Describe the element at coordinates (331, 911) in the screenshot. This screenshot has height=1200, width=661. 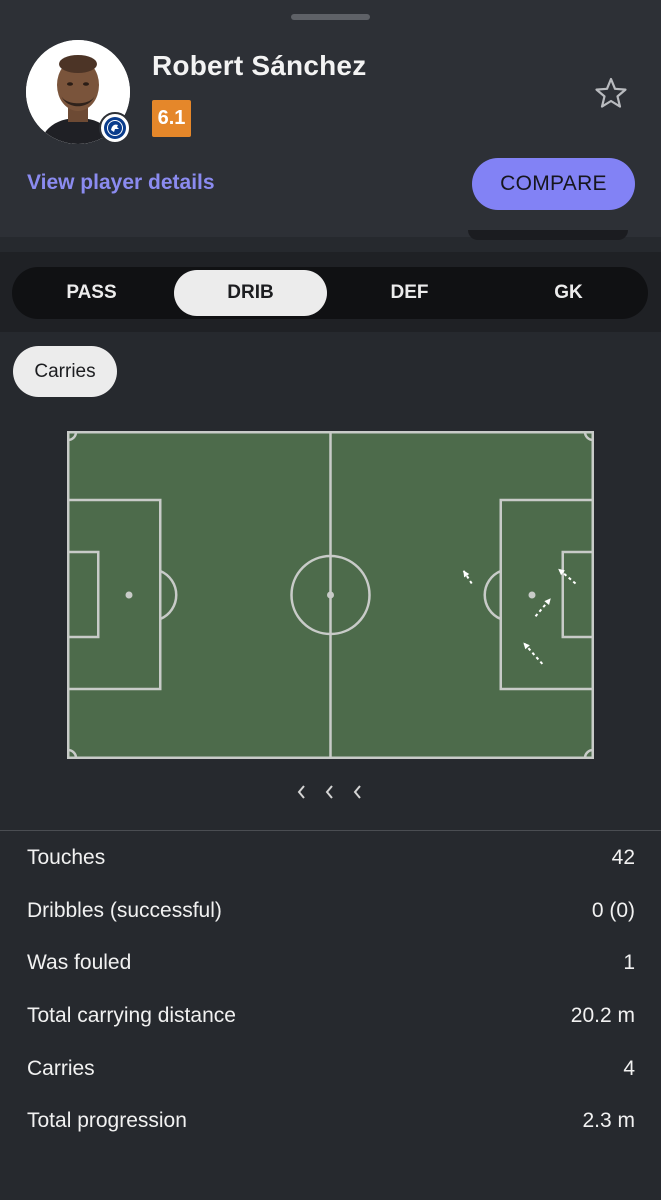
I see `stat-row-dribbles: Dribbles (successful) 0 (0)` at that location.